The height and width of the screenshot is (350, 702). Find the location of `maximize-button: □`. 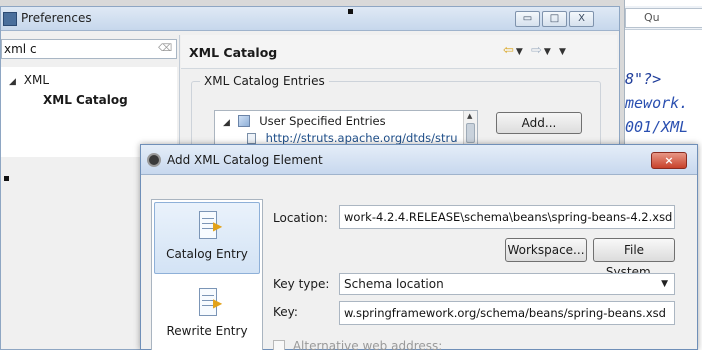

maximize-button: □ is located at coordinates (554, 19).